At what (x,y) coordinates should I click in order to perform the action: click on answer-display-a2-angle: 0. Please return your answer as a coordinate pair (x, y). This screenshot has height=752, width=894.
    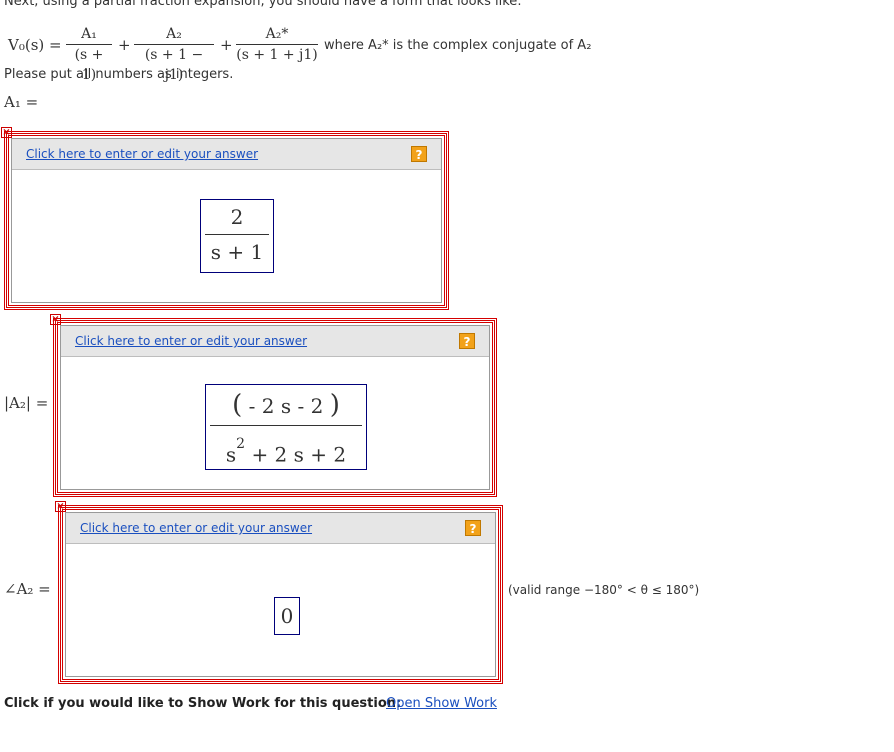
    Looking at the image, I should click on (287, 616).